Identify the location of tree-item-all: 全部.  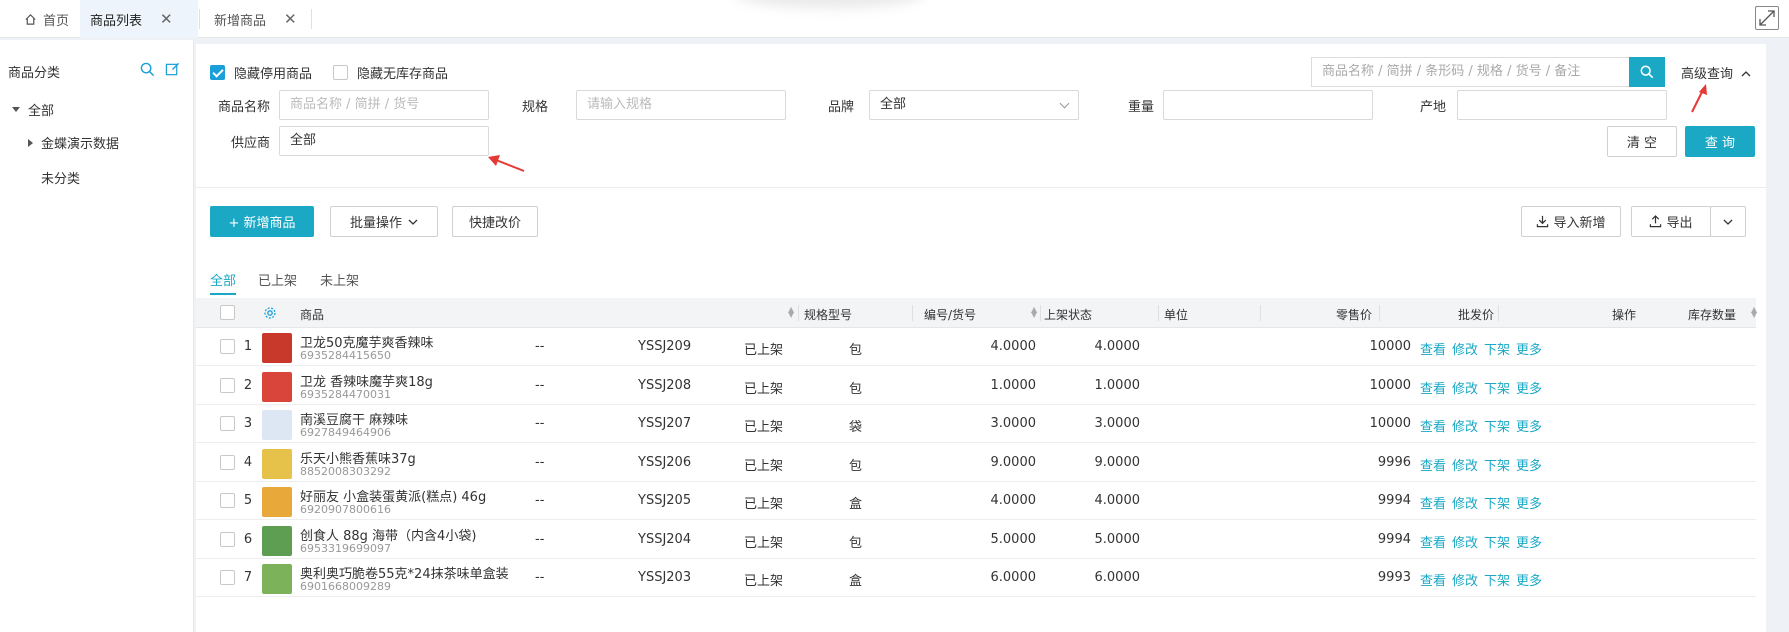
(33, 109).